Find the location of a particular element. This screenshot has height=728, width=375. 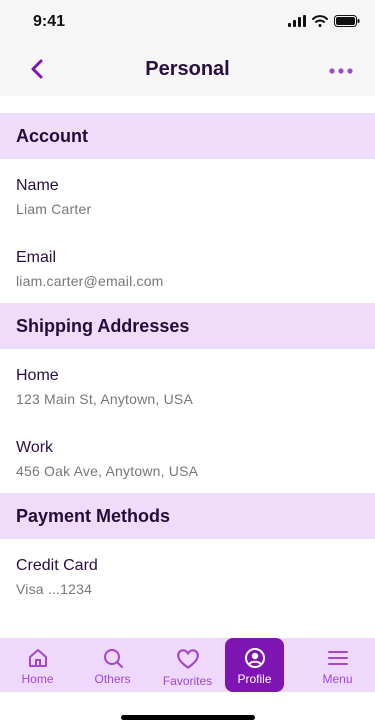

search-icon is located at coordinates (113, 658).